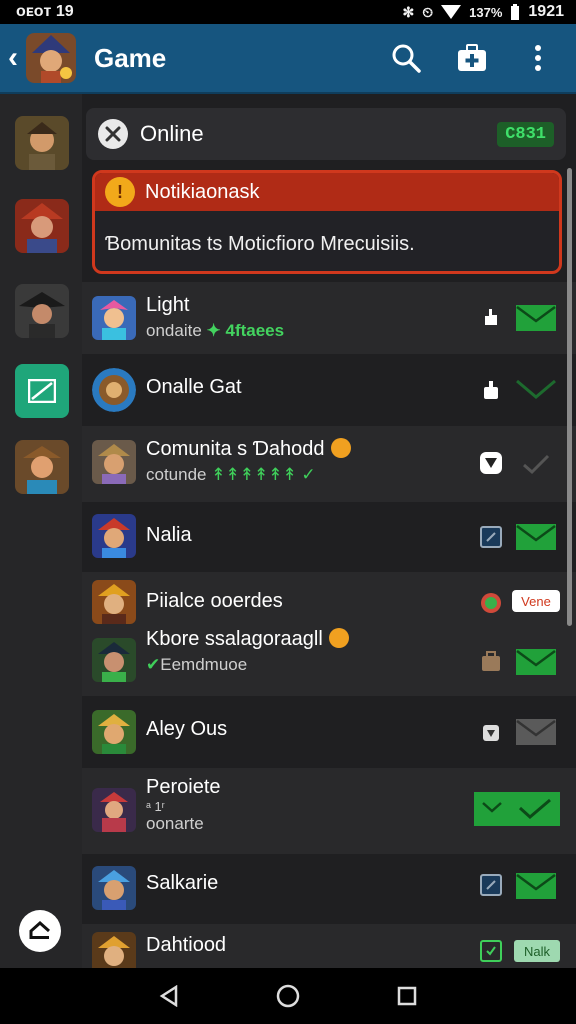 The image size is (576, 1024). I want to click on row-subtitle: oonarte, so click(175, 823).